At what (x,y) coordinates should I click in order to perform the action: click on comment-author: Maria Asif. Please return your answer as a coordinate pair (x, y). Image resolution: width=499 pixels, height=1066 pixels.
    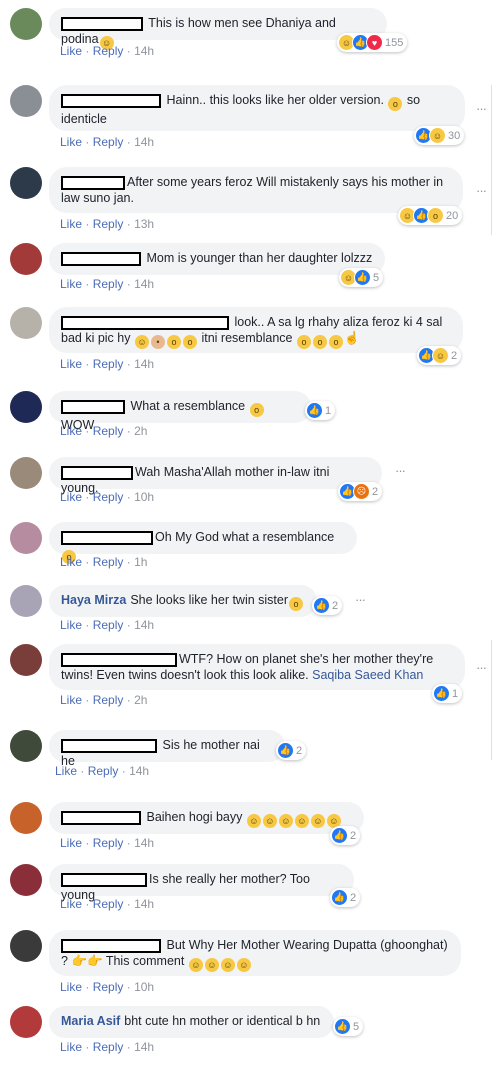
    Looking at the image, I should click on (90, 1021).